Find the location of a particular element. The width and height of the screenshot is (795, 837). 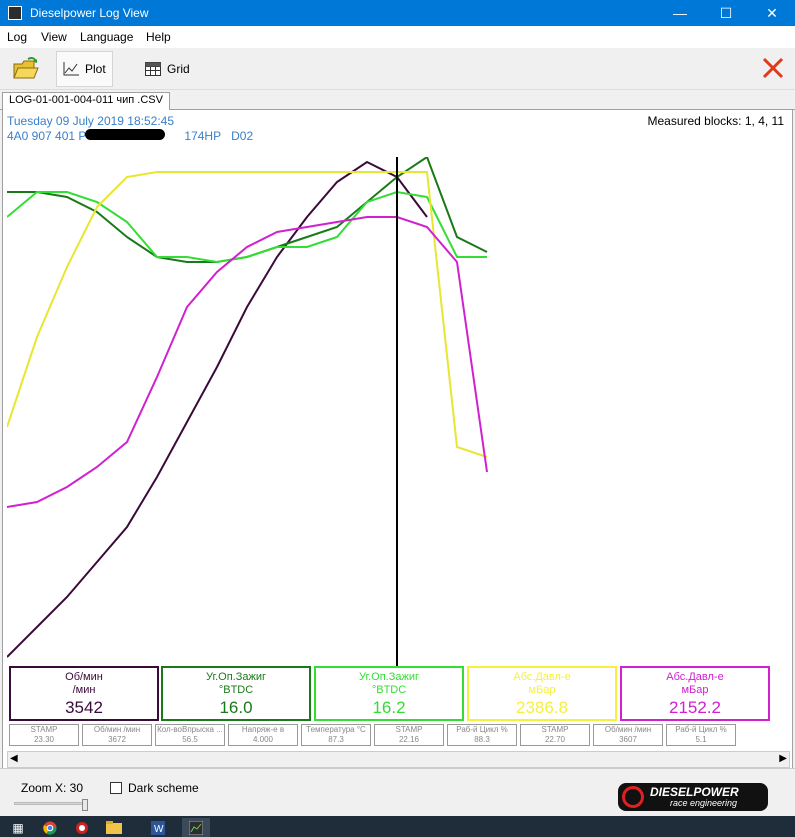

open-folder-icon is located at coordinates (26, 68).